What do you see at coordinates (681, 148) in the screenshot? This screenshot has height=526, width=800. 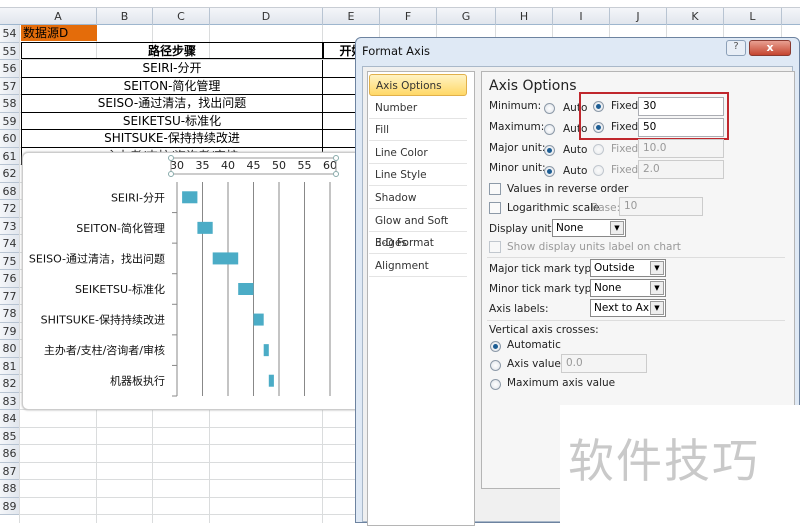 I see `major-unit-input: 10.0` at bounding box center [681, 148].